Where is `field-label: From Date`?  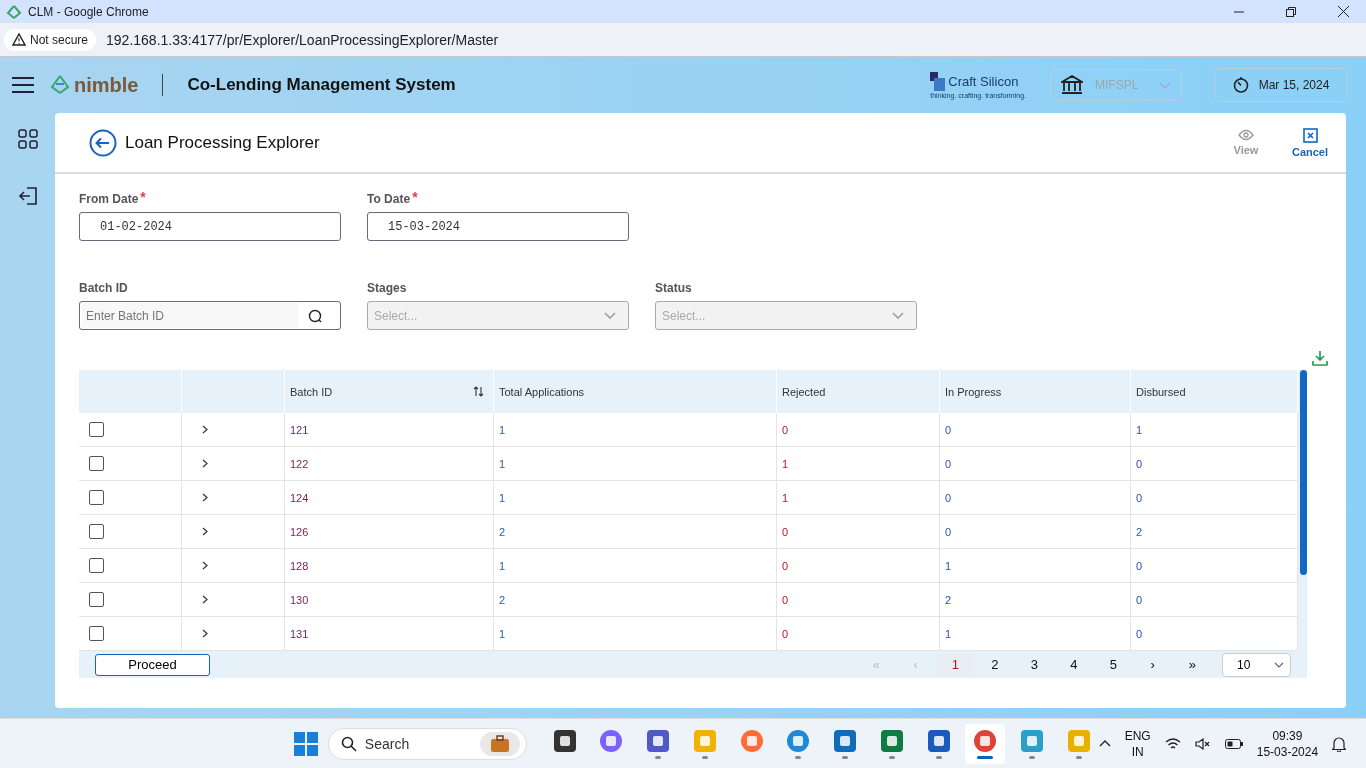 field-label: From Date is located at coordinates (109, 199).